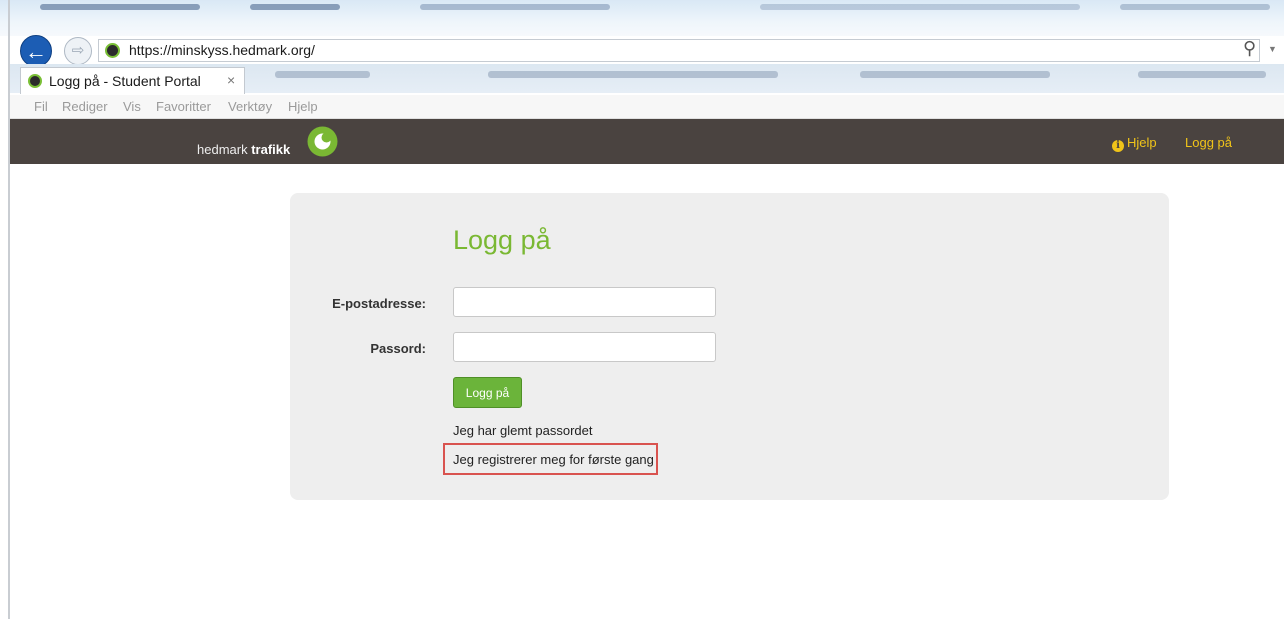 The width and height of the screenshot is (1284, 619). I want to click on back-button: ←, so click(36, 51).